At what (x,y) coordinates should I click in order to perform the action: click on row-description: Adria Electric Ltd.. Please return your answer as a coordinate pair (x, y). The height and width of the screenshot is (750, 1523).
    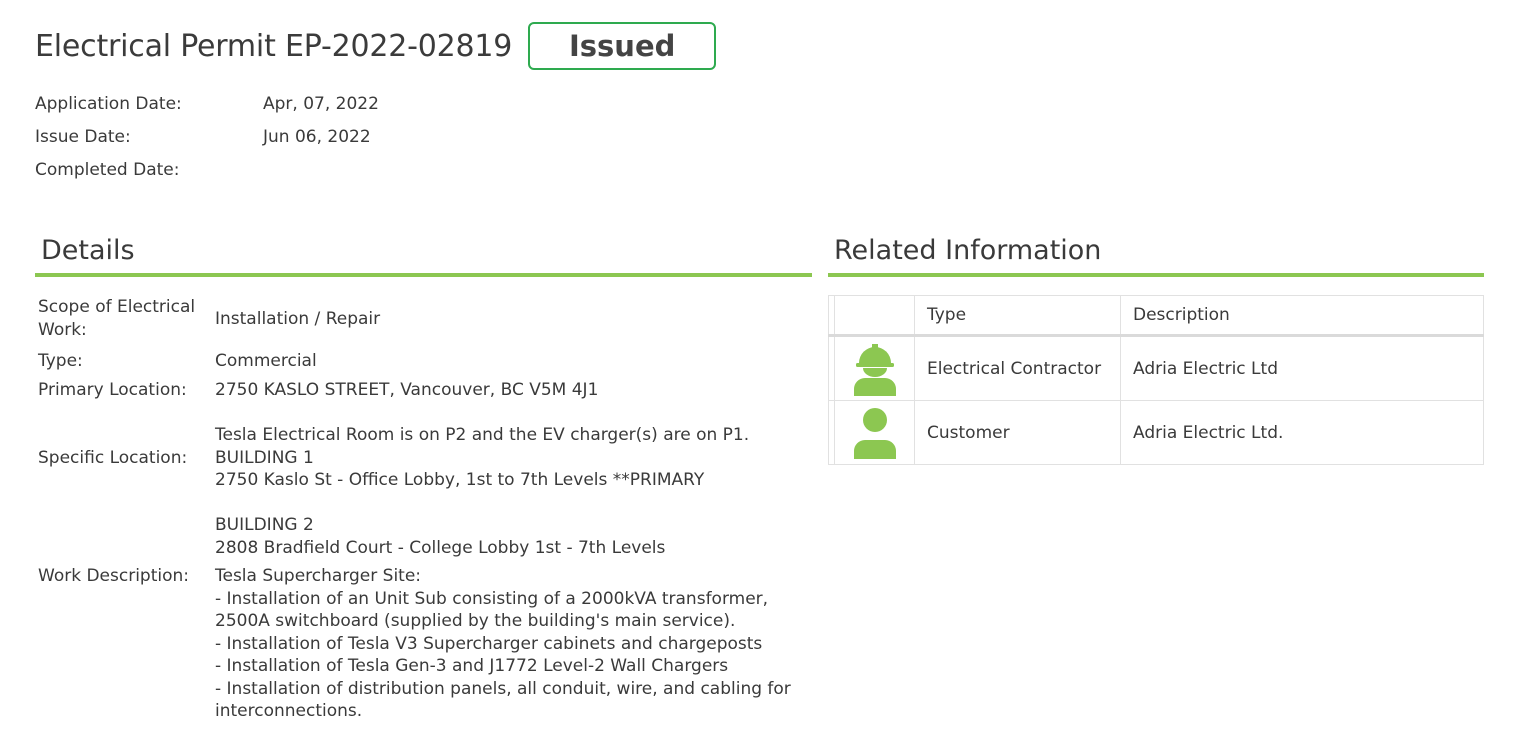
    Looking at the image, I should click on (1302, 432).